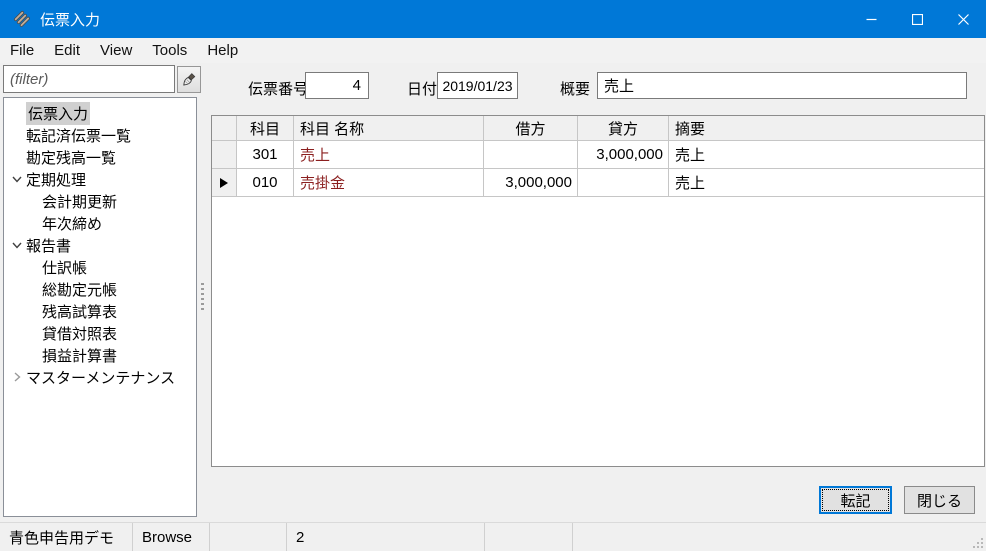  Describe the element at coordinates (66, 537) in the screenshot. I see `status-company: 青色申告用デモ` at that location.